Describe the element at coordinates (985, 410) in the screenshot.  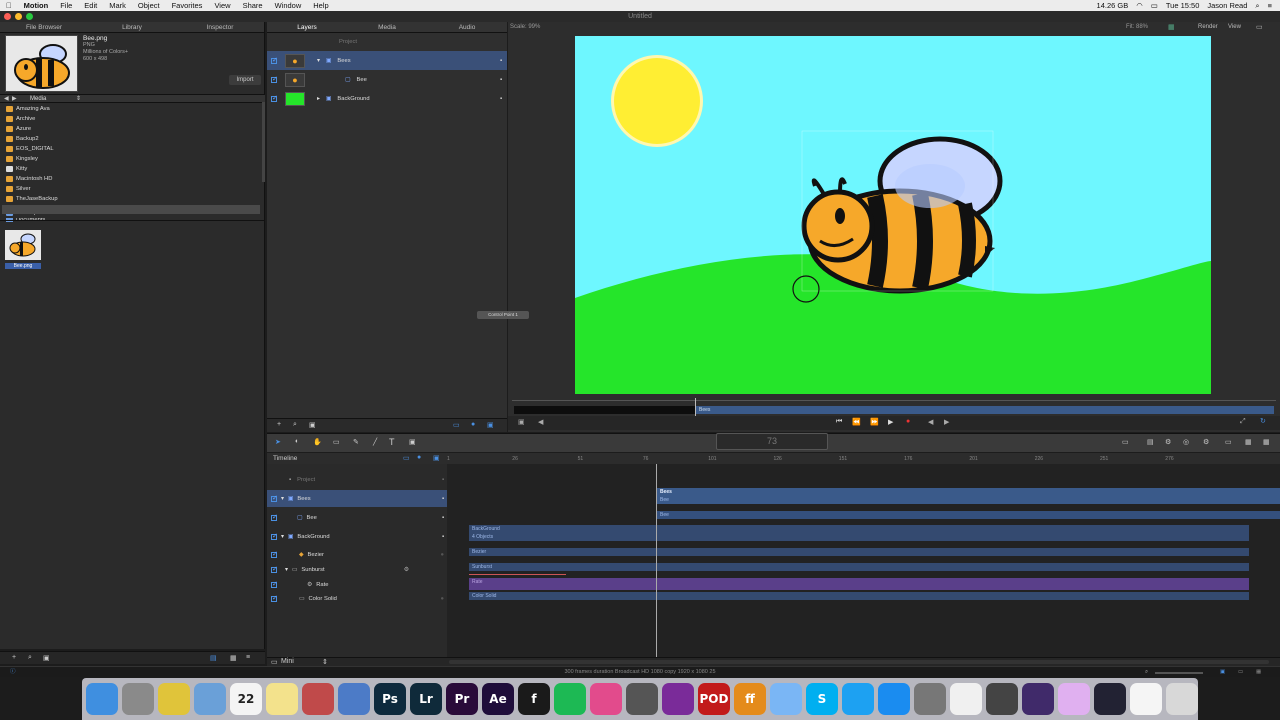
I see `mini-timeline-bar: Bees` at that location.